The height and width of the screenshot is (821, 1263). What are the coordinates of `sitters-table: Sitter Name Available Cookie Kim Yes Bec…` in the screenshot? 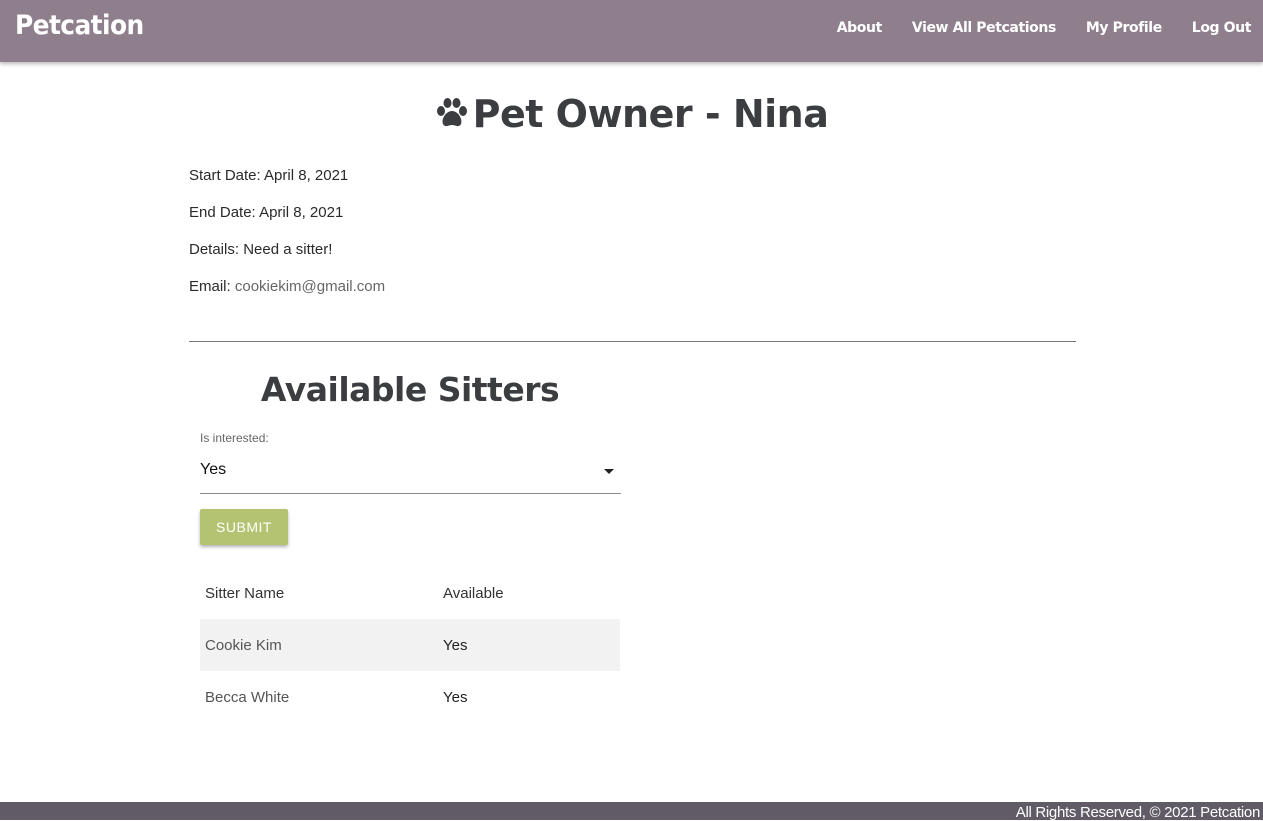 It's located at (410, 645).